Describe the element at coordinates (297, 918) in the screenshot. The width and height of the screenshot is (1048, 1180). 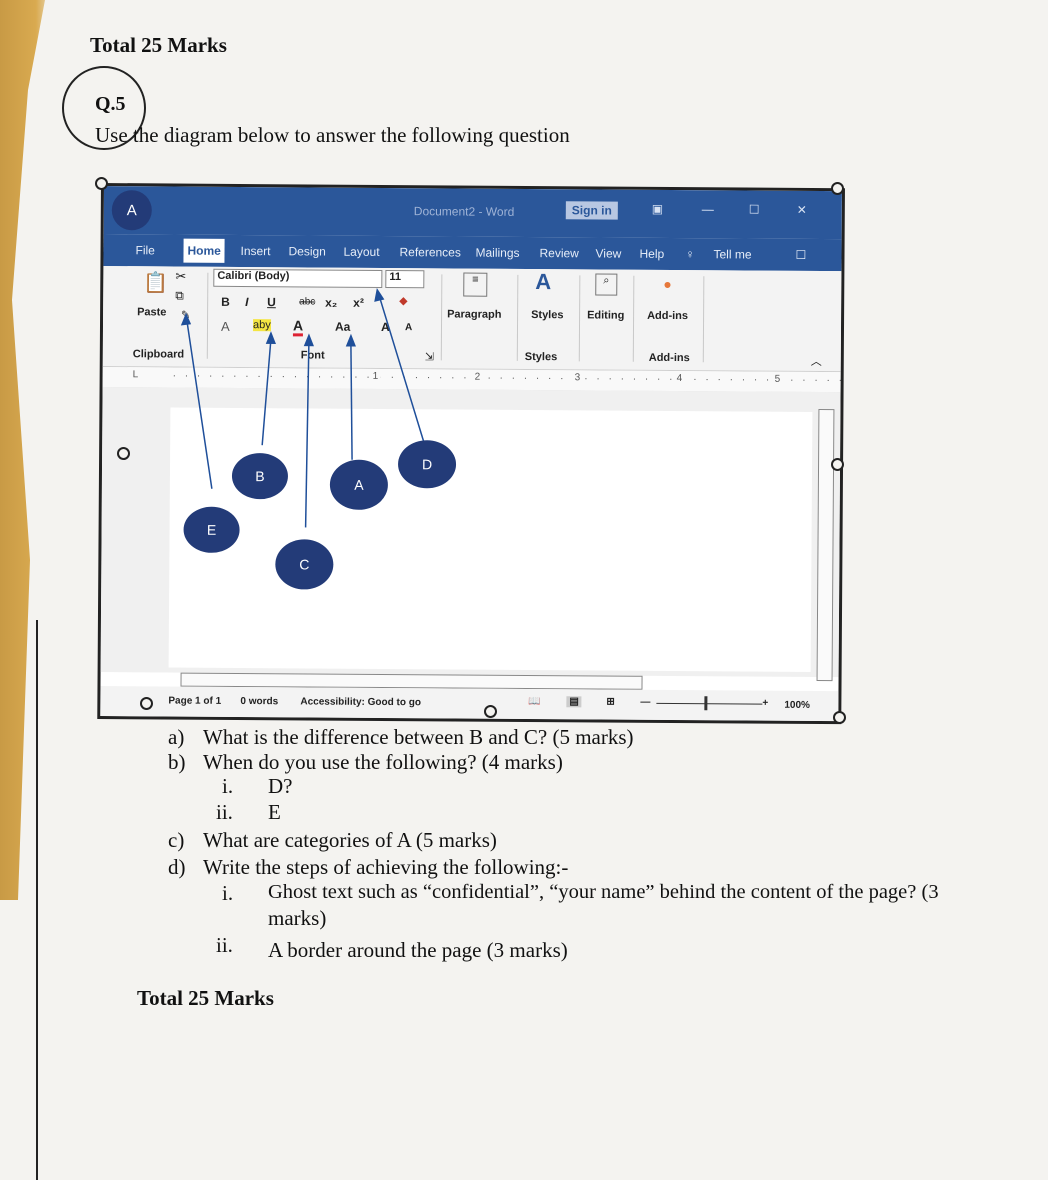
I see `question-d-i-text-cont: marks)` at that location.